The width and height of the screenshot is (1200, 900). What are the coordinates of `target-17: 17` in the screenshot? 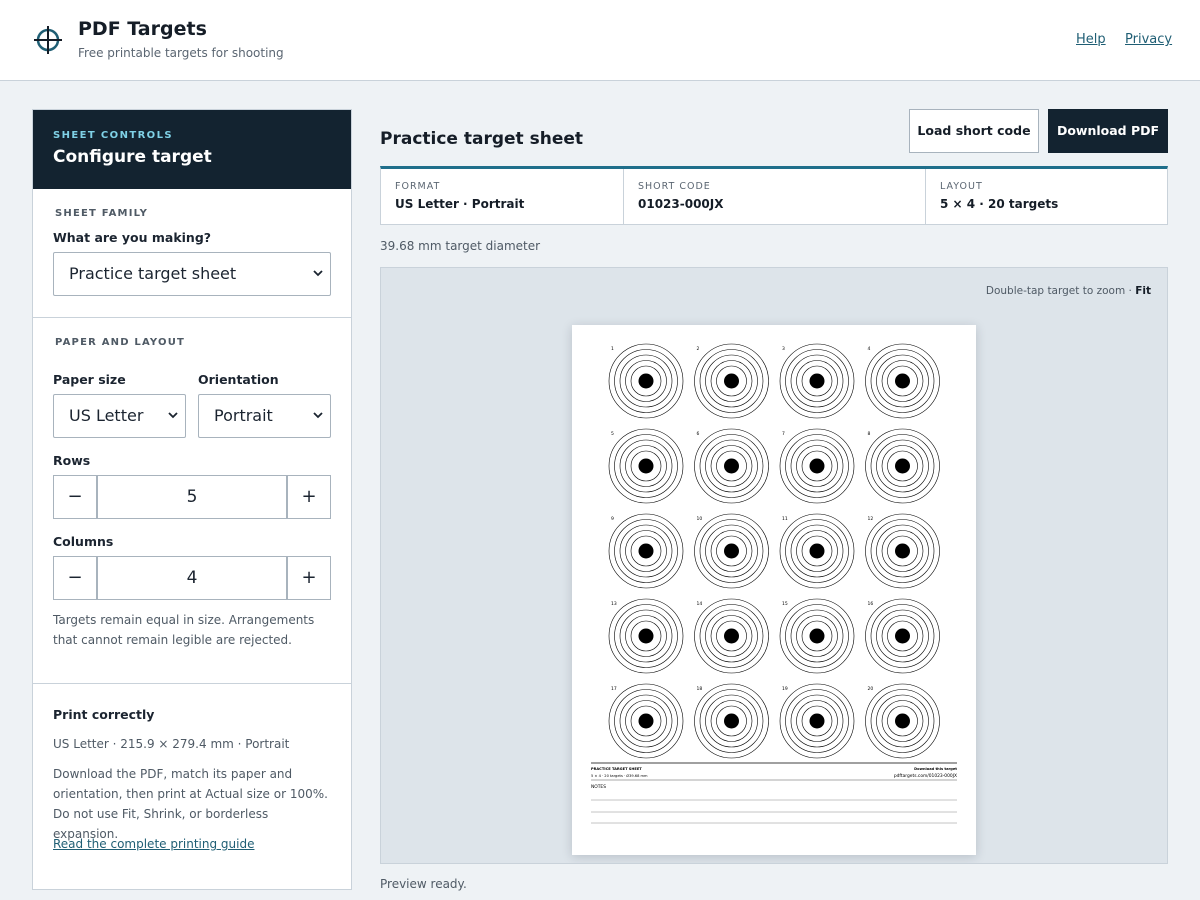 It's located at (646, 721).